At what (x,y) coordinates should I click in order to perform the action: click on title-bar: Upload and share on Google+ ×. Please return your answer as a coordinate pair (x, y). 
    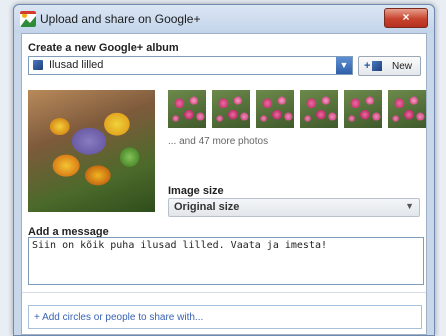
    Looking at the image, I should click on (224, 19).